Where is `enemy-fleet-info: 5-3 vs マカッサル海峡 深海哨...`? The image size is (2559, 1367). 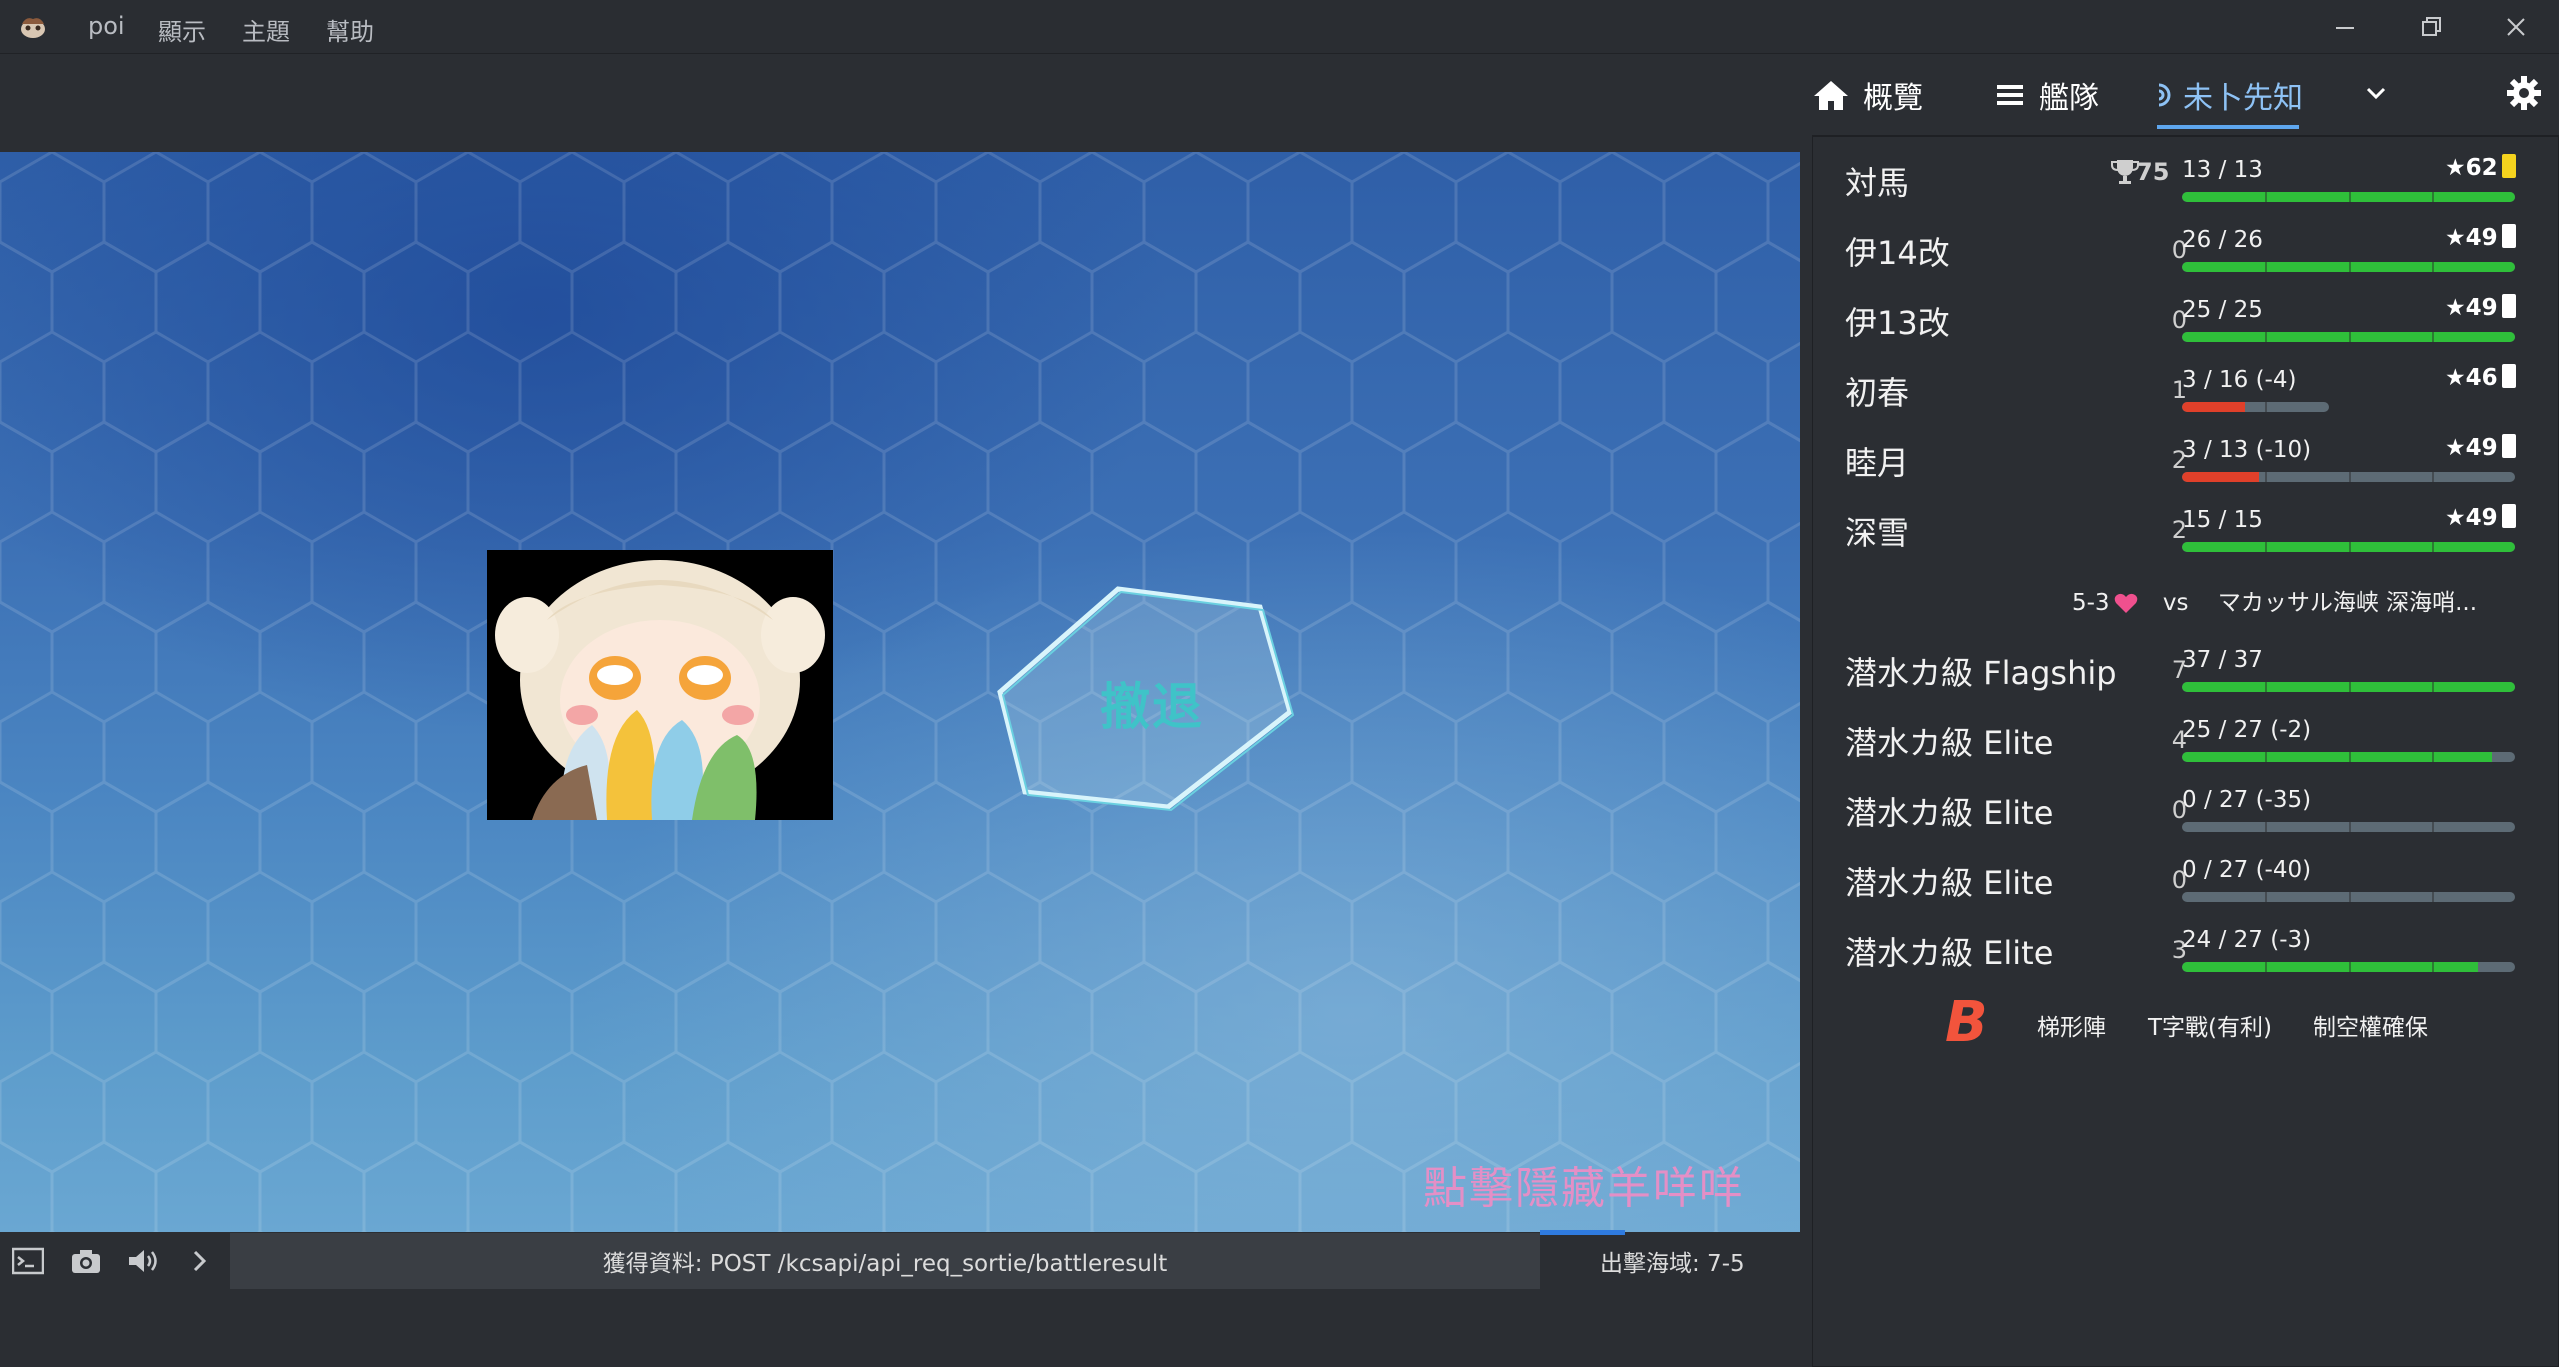
enemy-fleet-info: 5-3 vs マカッサル海峡 深海哨... is located at coordinates (2274, 600).